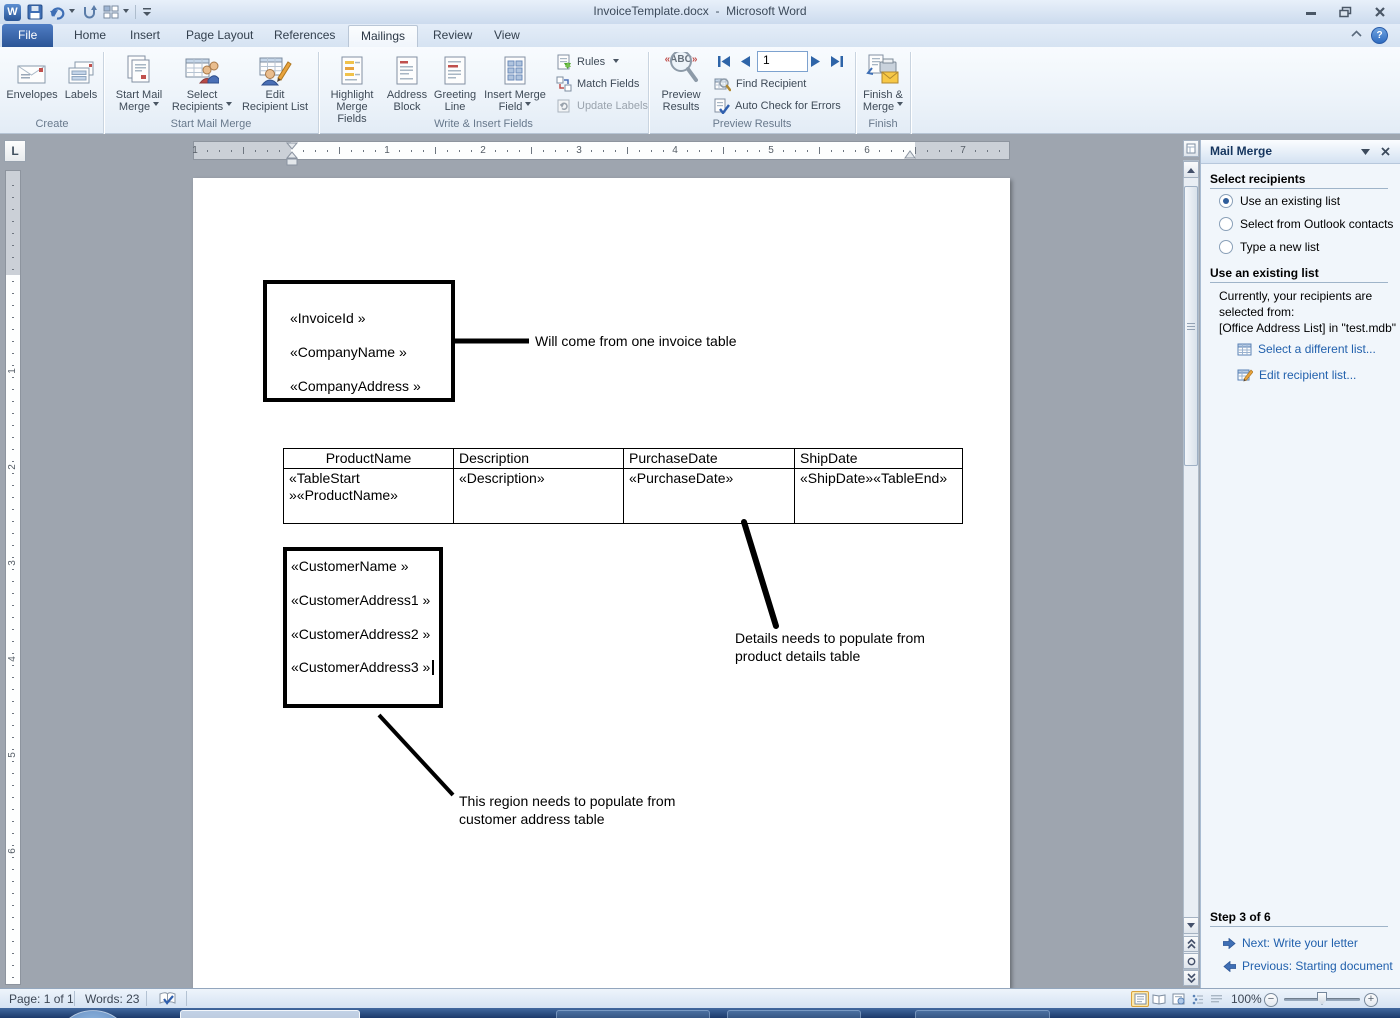 The width and height of the screenshot is (1400, 1018). I want to click on pane-close-icon, so click(1385, 151).